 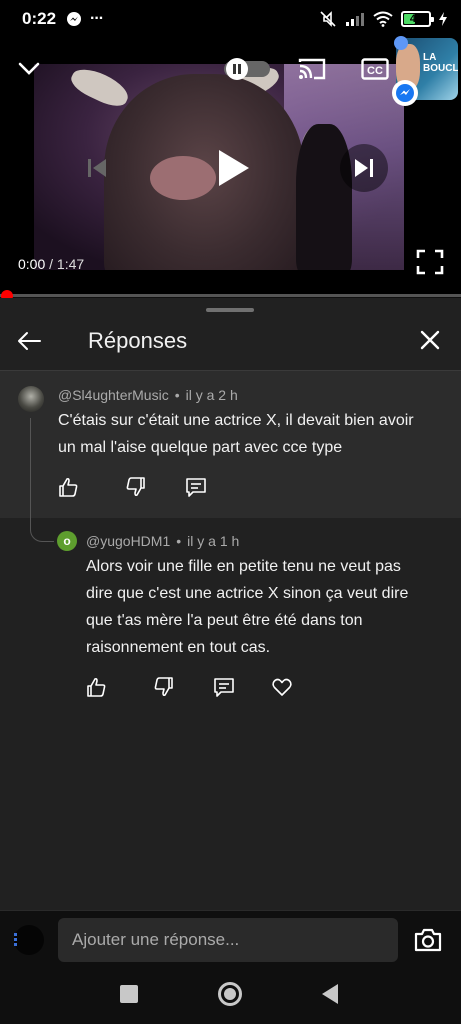 I want to click on duration: 1:47, so click(x=70, y=264).